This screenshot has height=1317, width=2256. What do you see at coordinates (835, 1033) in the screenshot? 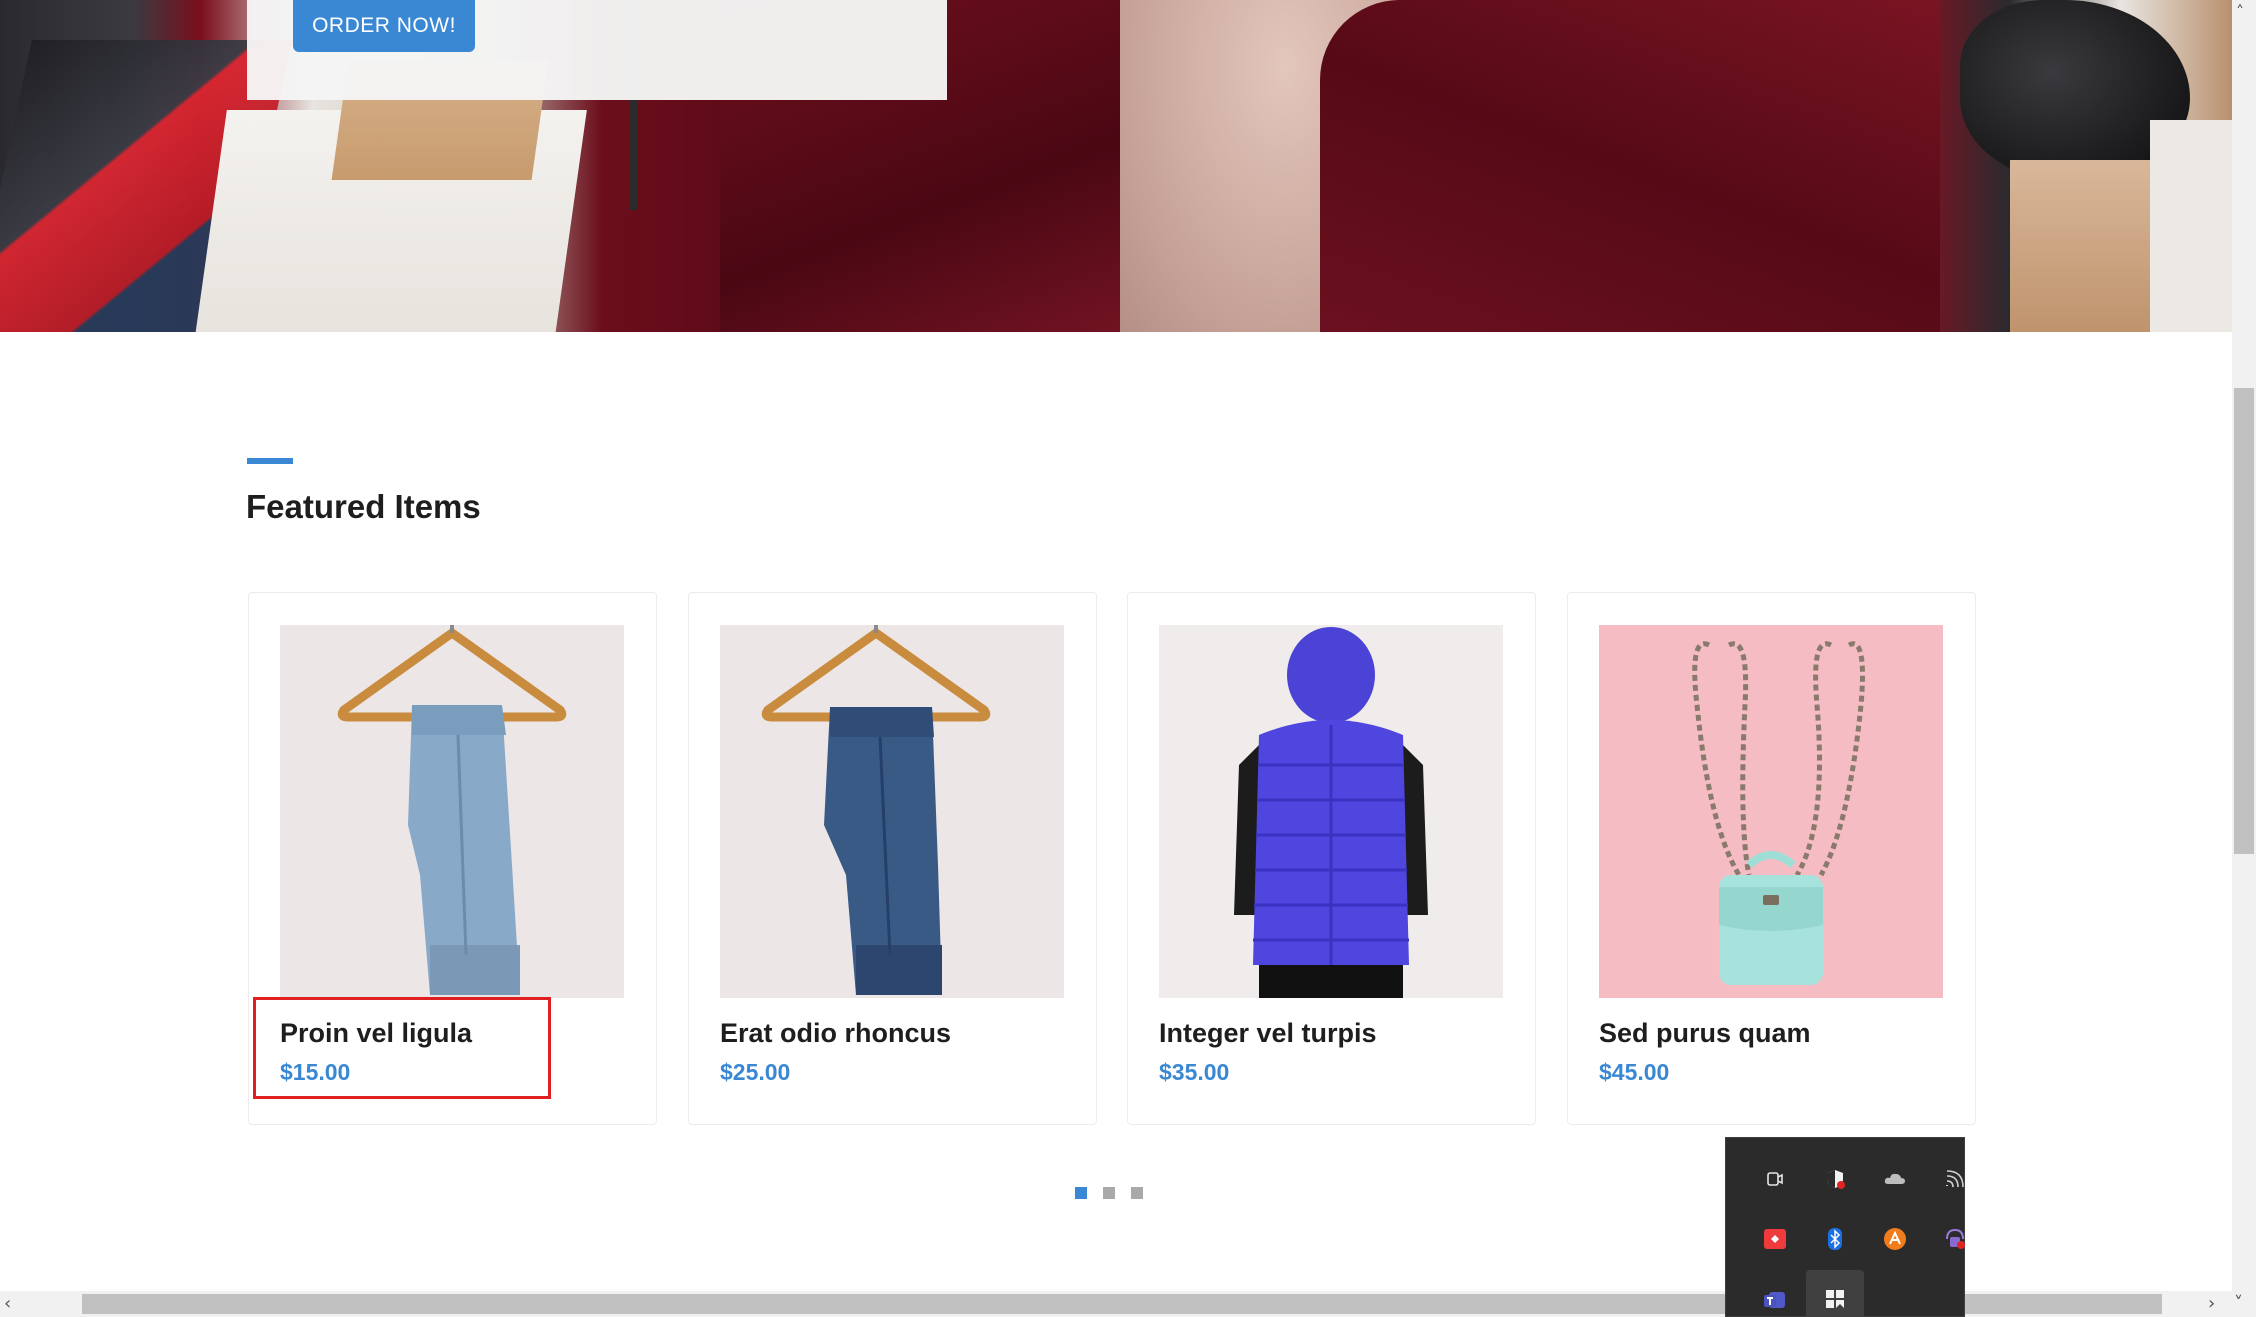
I see `product-name: Erat odio rhoncus` at bounding box center [835, 1033].